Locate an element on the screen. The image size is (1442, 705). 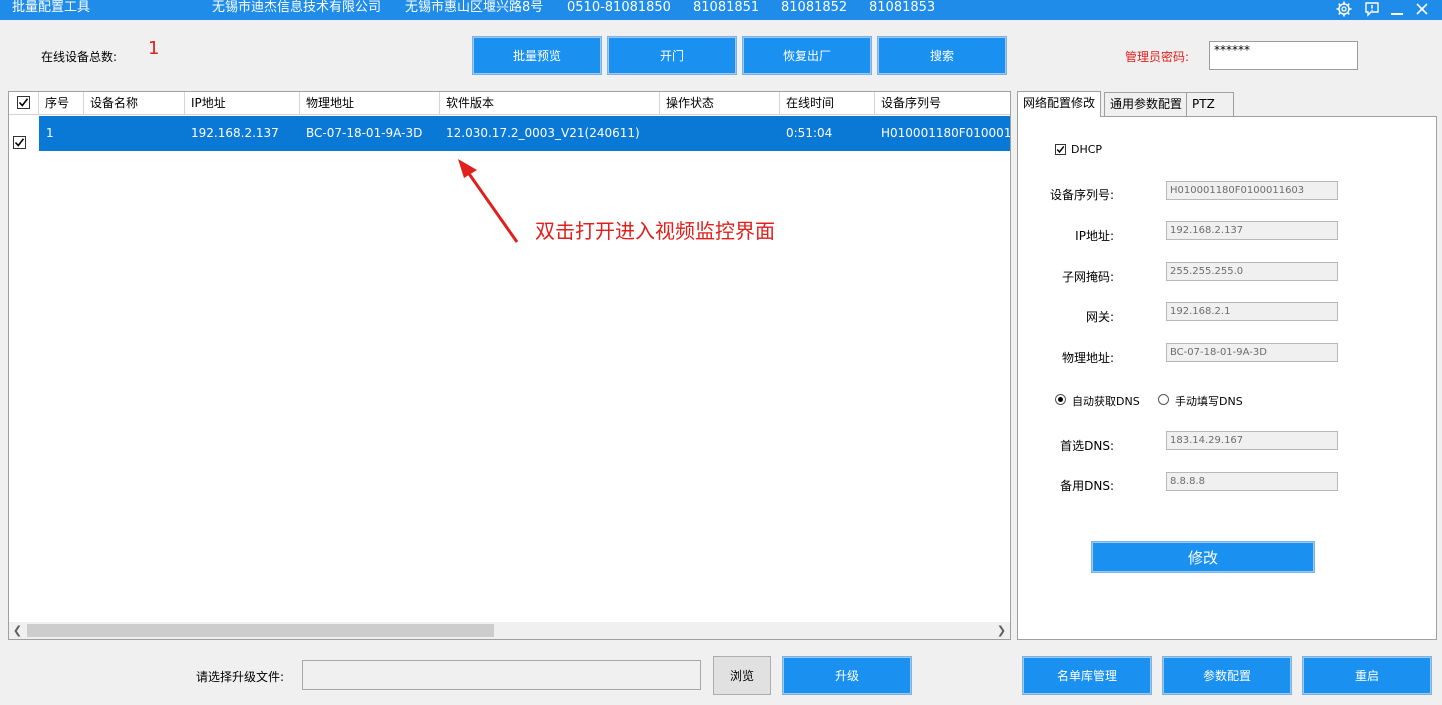
tab-general-params: 通用参数配置 is located at coordinates (1146, 104).